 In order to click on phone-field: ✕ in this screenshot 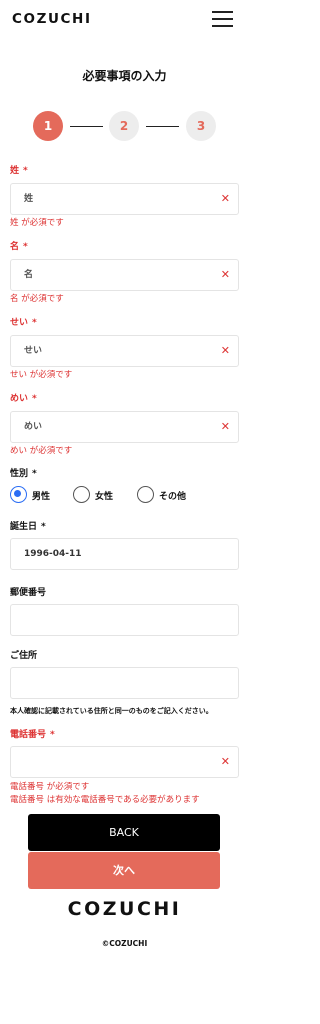, I will do `click(124, 762)`.